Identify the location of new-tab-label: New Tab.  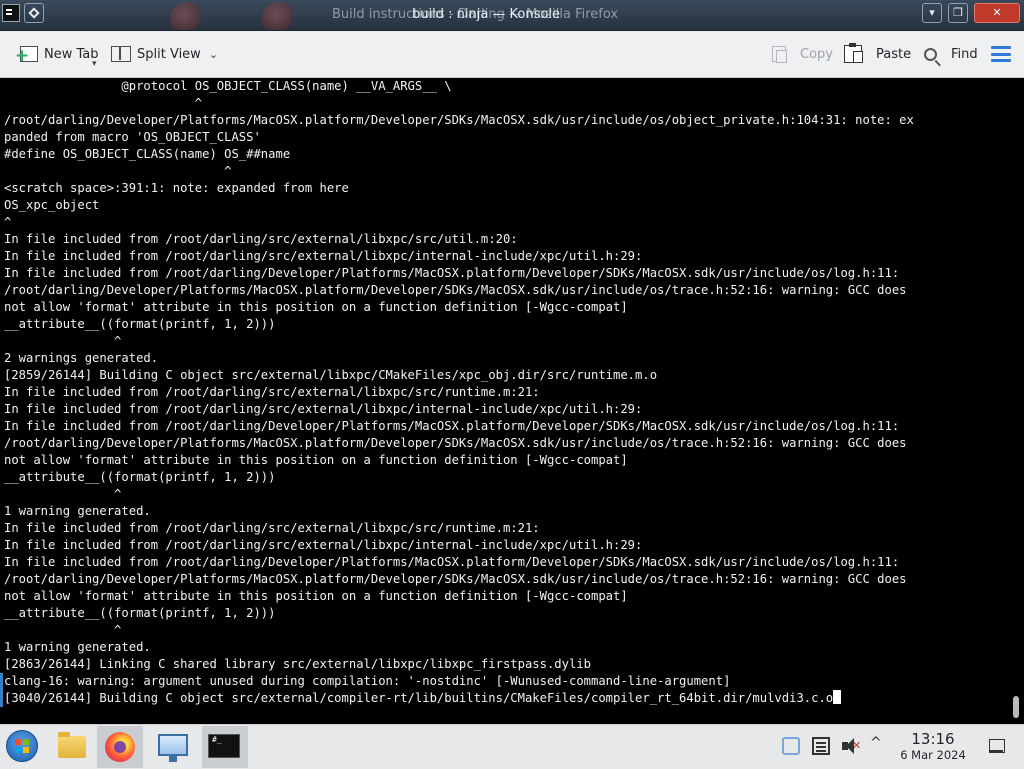
(71, 54).